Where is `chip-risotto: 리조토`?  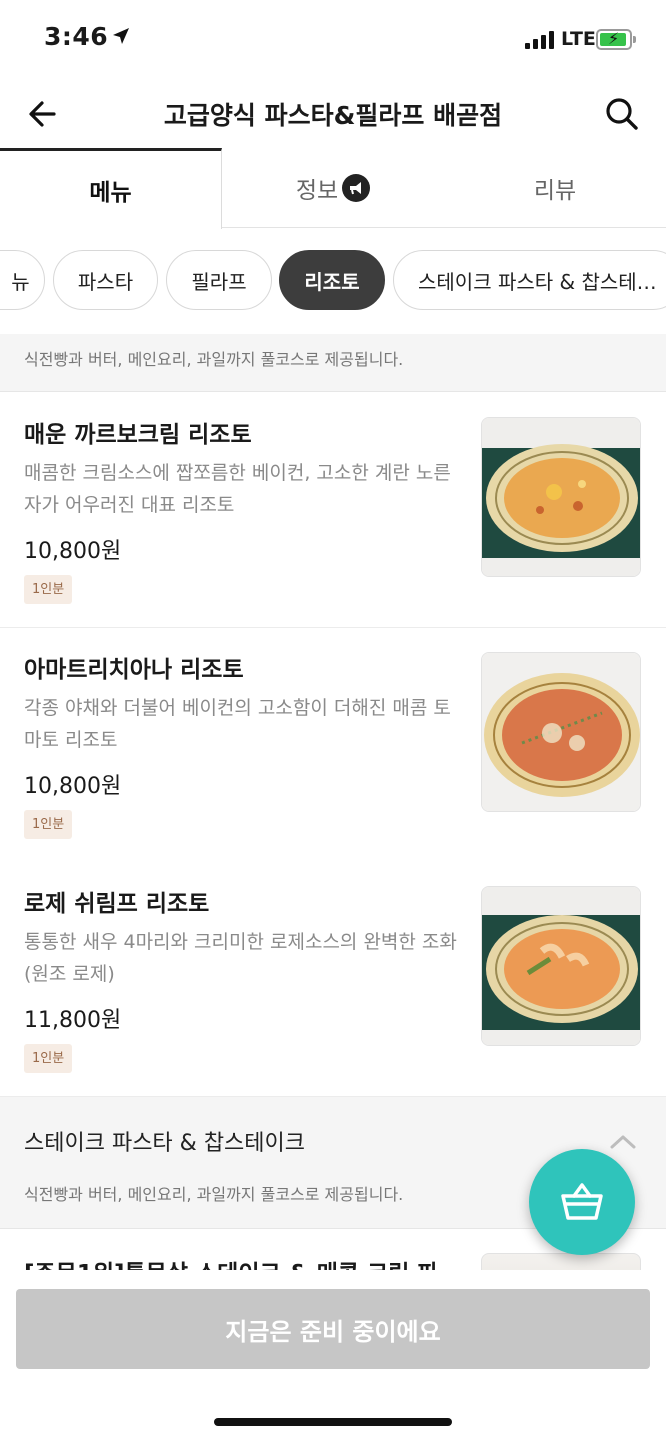 chip-risotto: 리조토 is located at coordinates (332, 280).